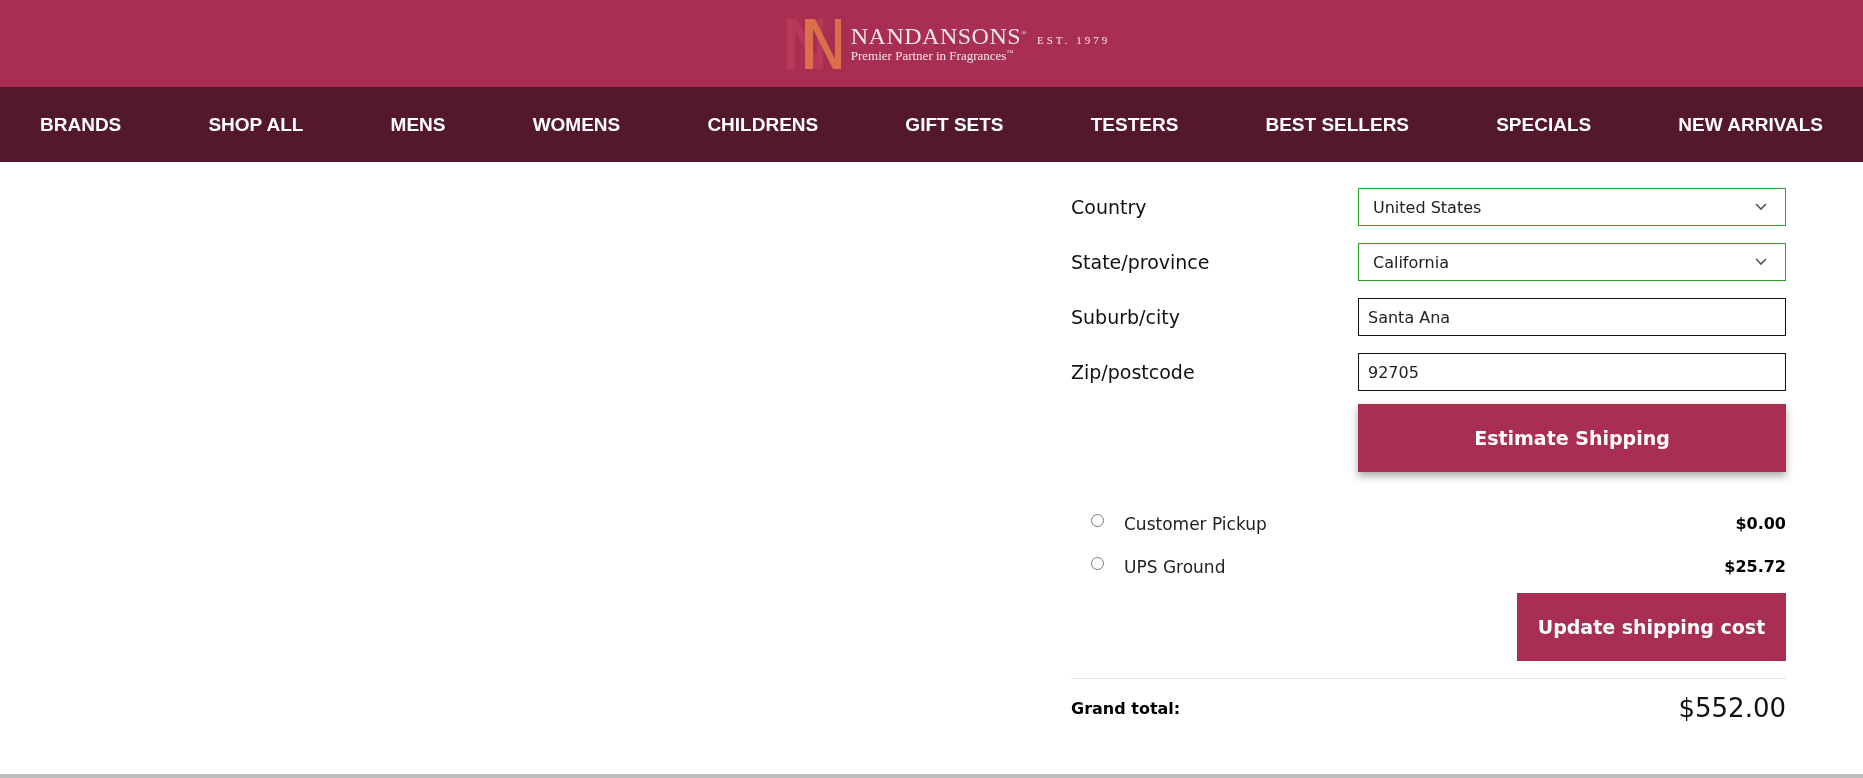 The height and width of the screenshot is (778, 1863). I want to click on option-price: $25.72, so click(1755, 566).